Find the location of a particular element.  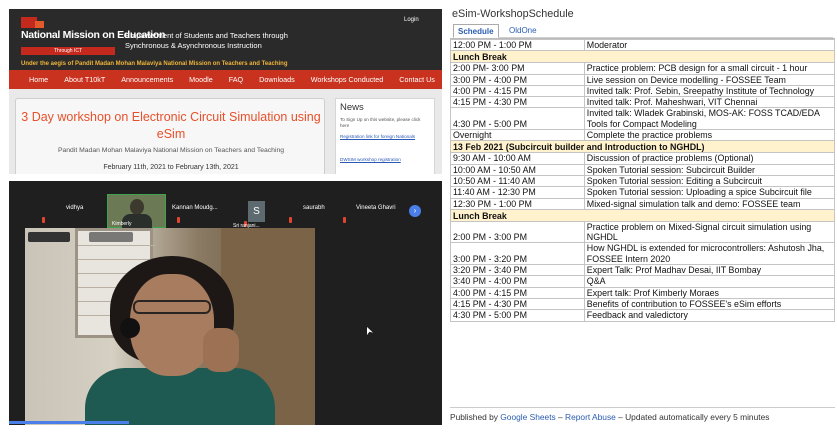

time-cell: 12:00 PM - 1:00 PM is located at coordinates (517, 45).